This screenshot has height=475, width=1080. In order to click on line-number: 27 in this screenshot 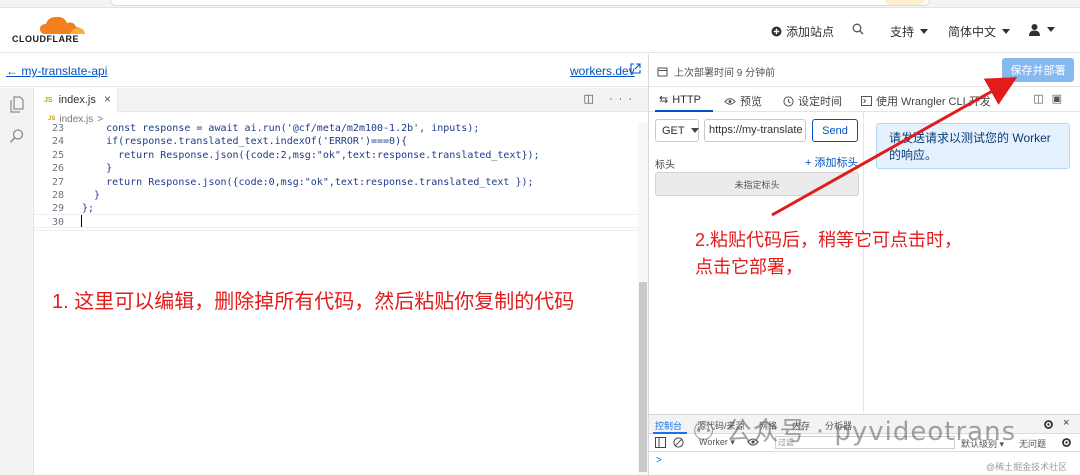, I will do `click(57, 182)`.